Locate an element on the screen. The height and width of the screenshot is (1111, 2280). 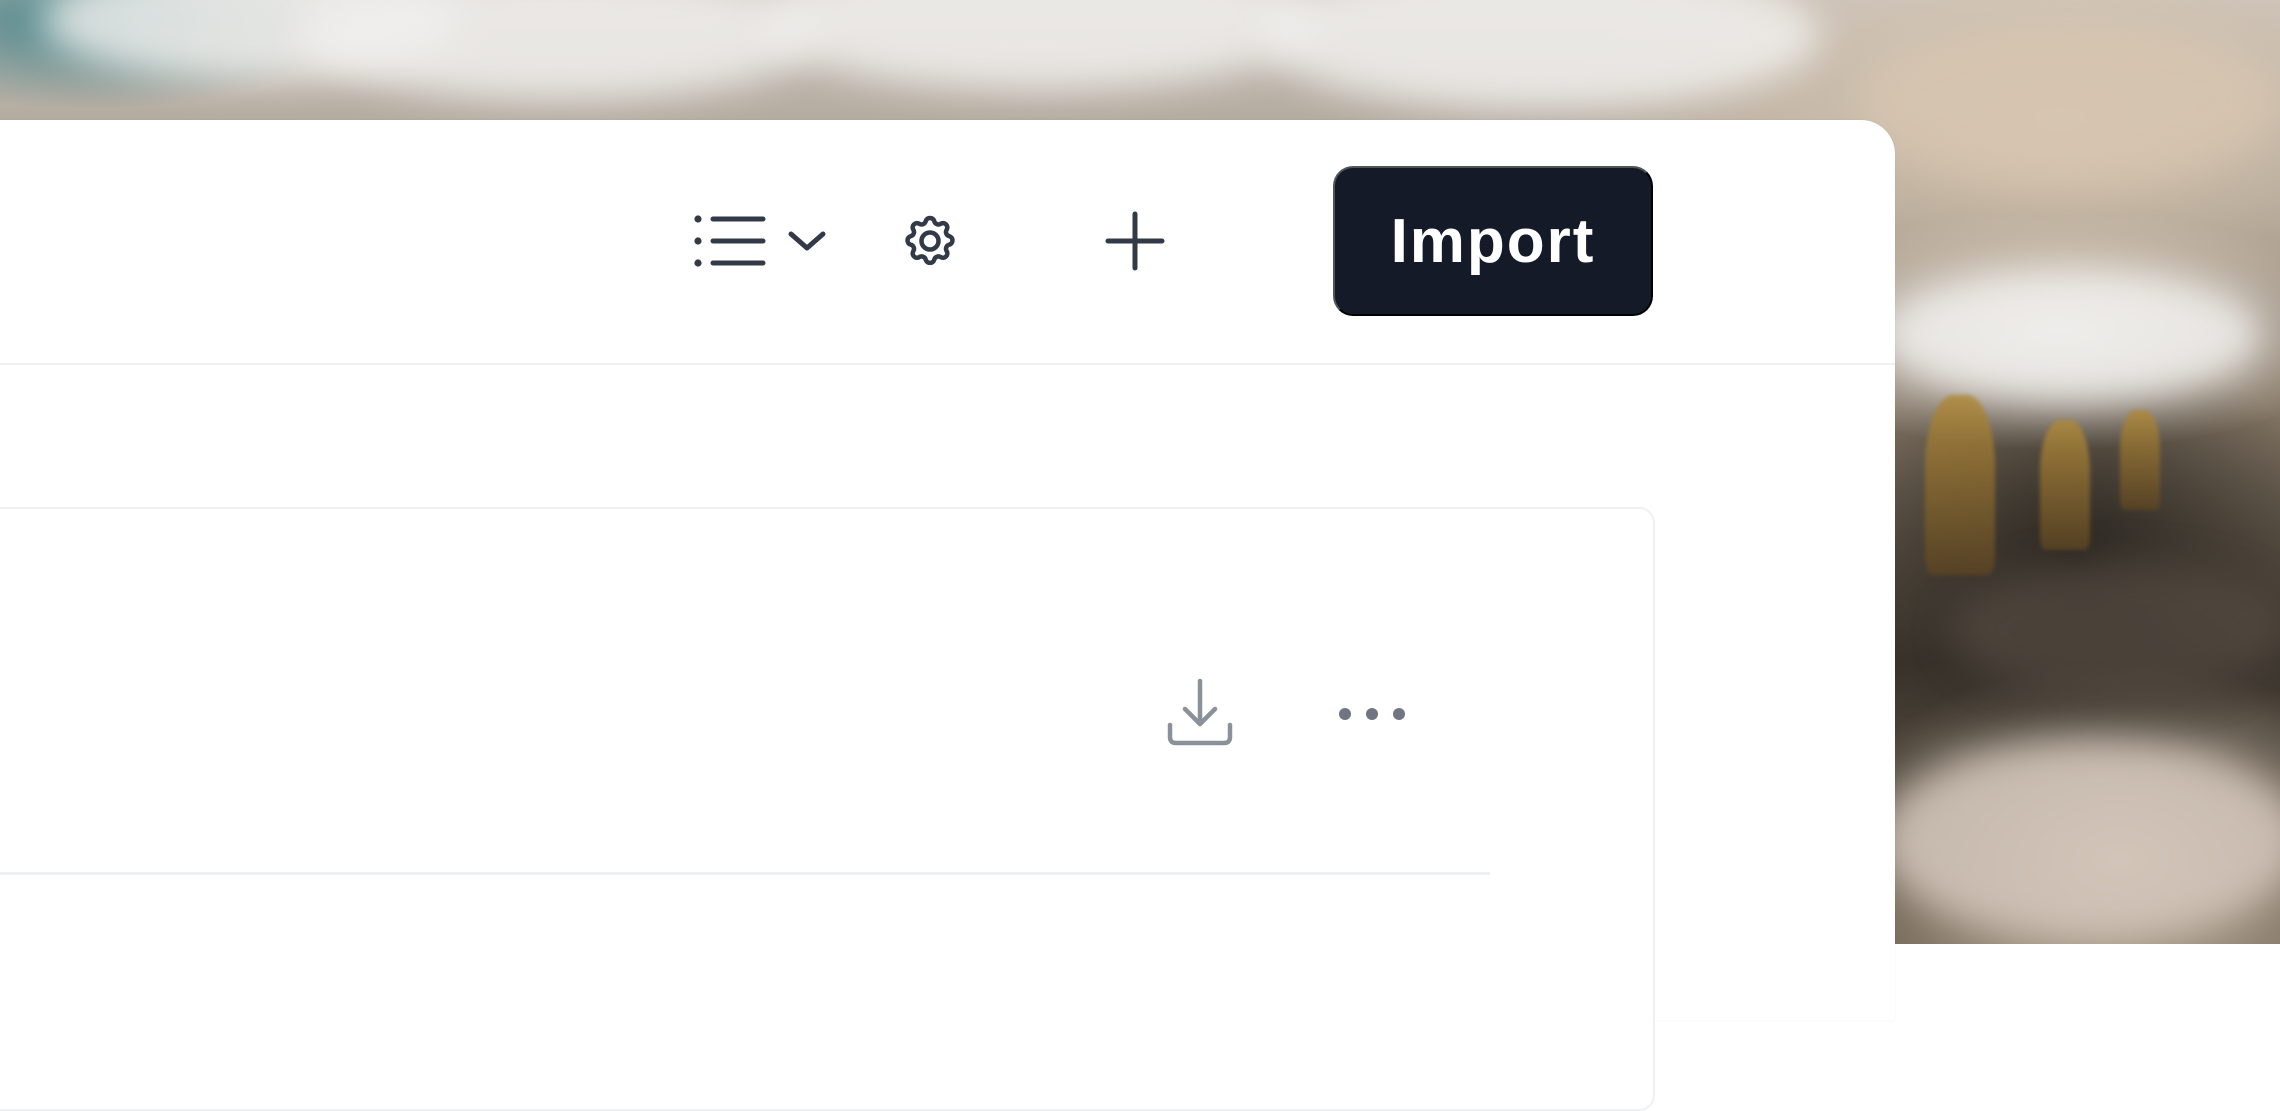
list-icon is located at coordinates (731, 241).